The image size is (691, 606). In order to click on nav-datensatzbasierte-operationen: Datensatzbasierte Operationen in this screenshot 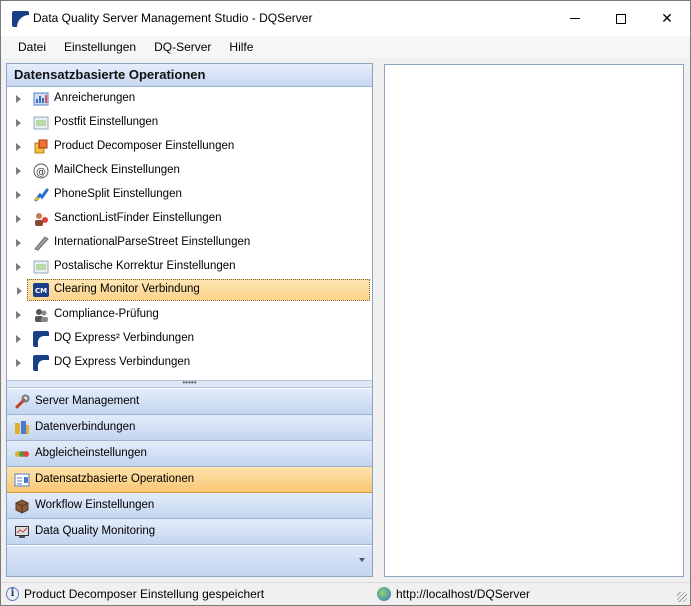, I will do `click(189, 480)`.